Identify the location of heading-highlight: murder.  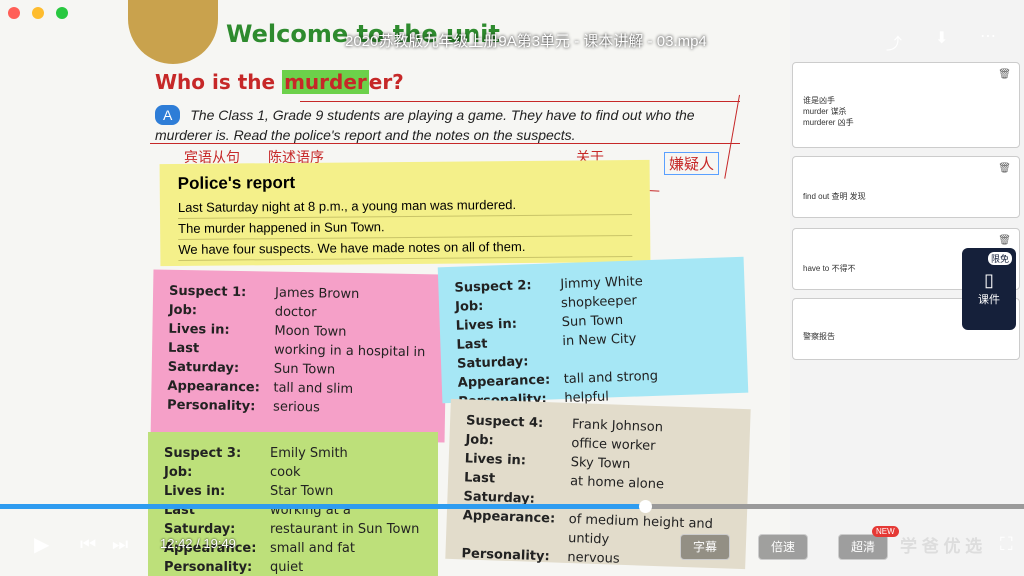
(325, 82).